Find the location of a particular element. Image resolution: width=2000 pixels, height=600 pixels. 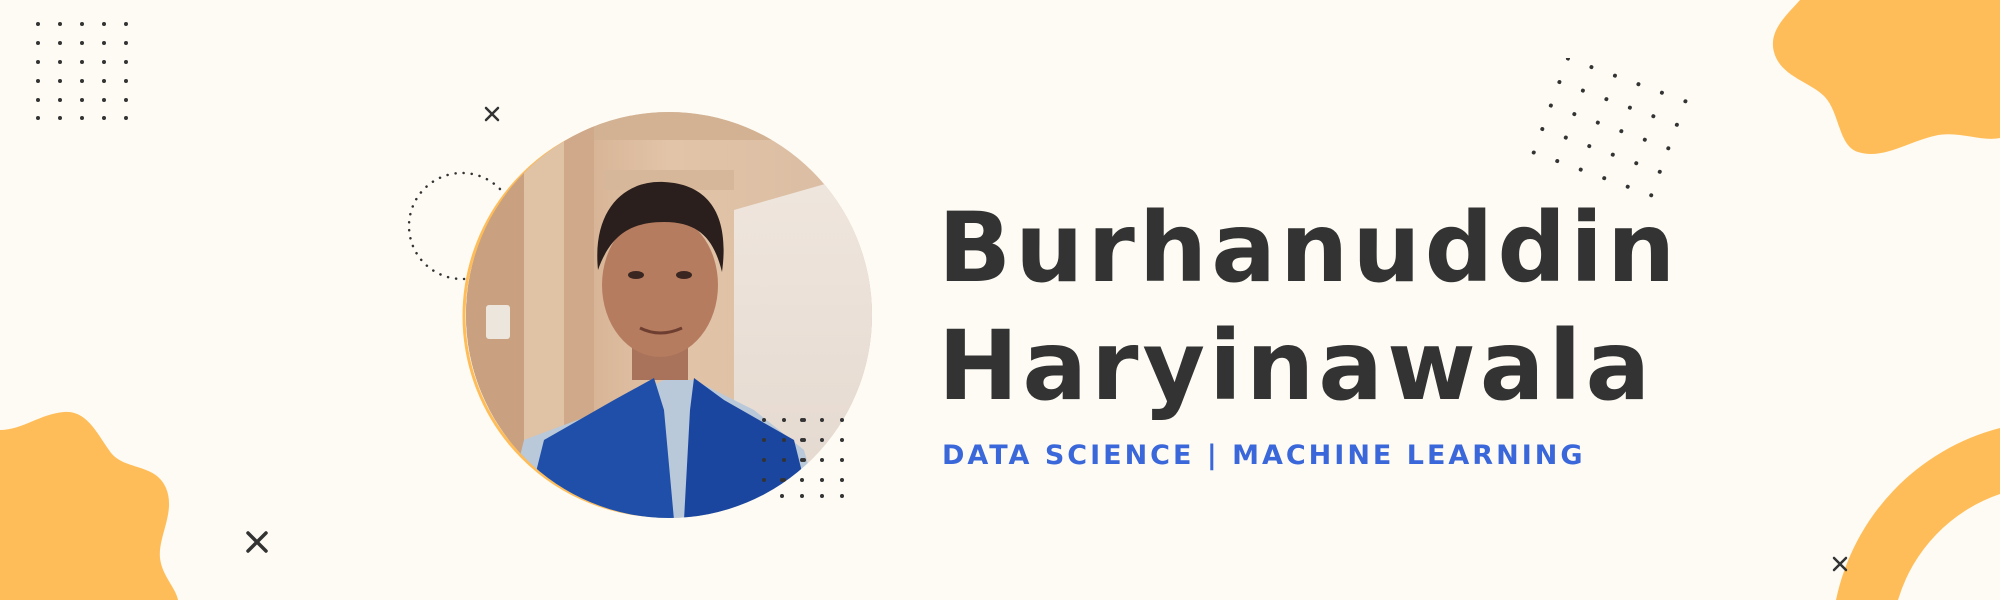

first-name: Burhanuddin is located at coordinates (1309, 248).